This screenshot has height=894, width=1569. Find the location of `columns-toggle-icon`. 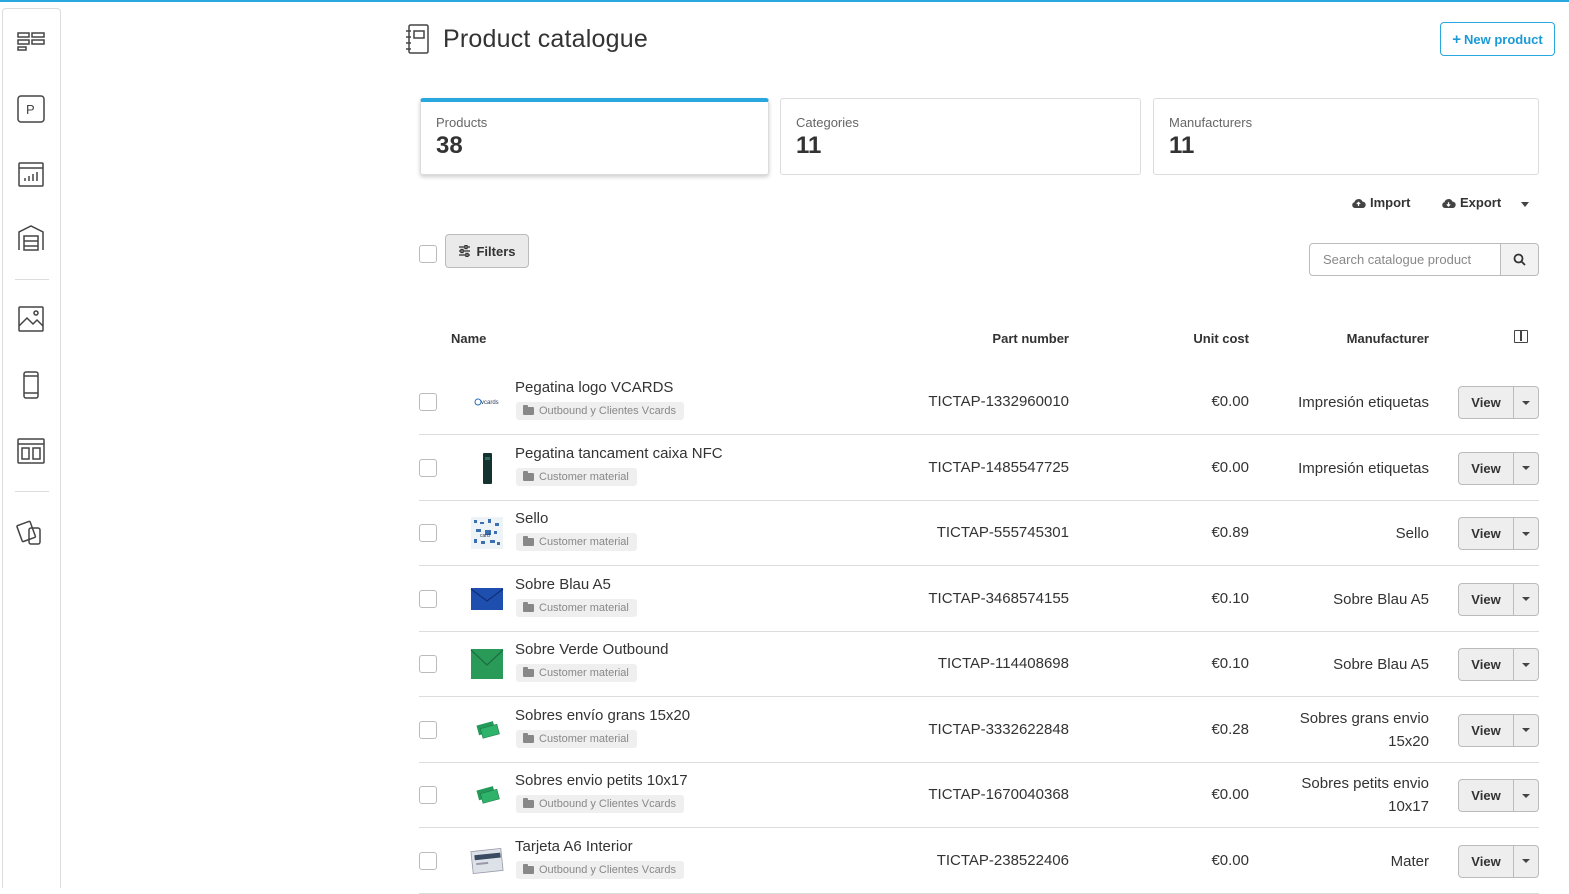

columns-toggle-icon is located at coordinates (1521, 336).